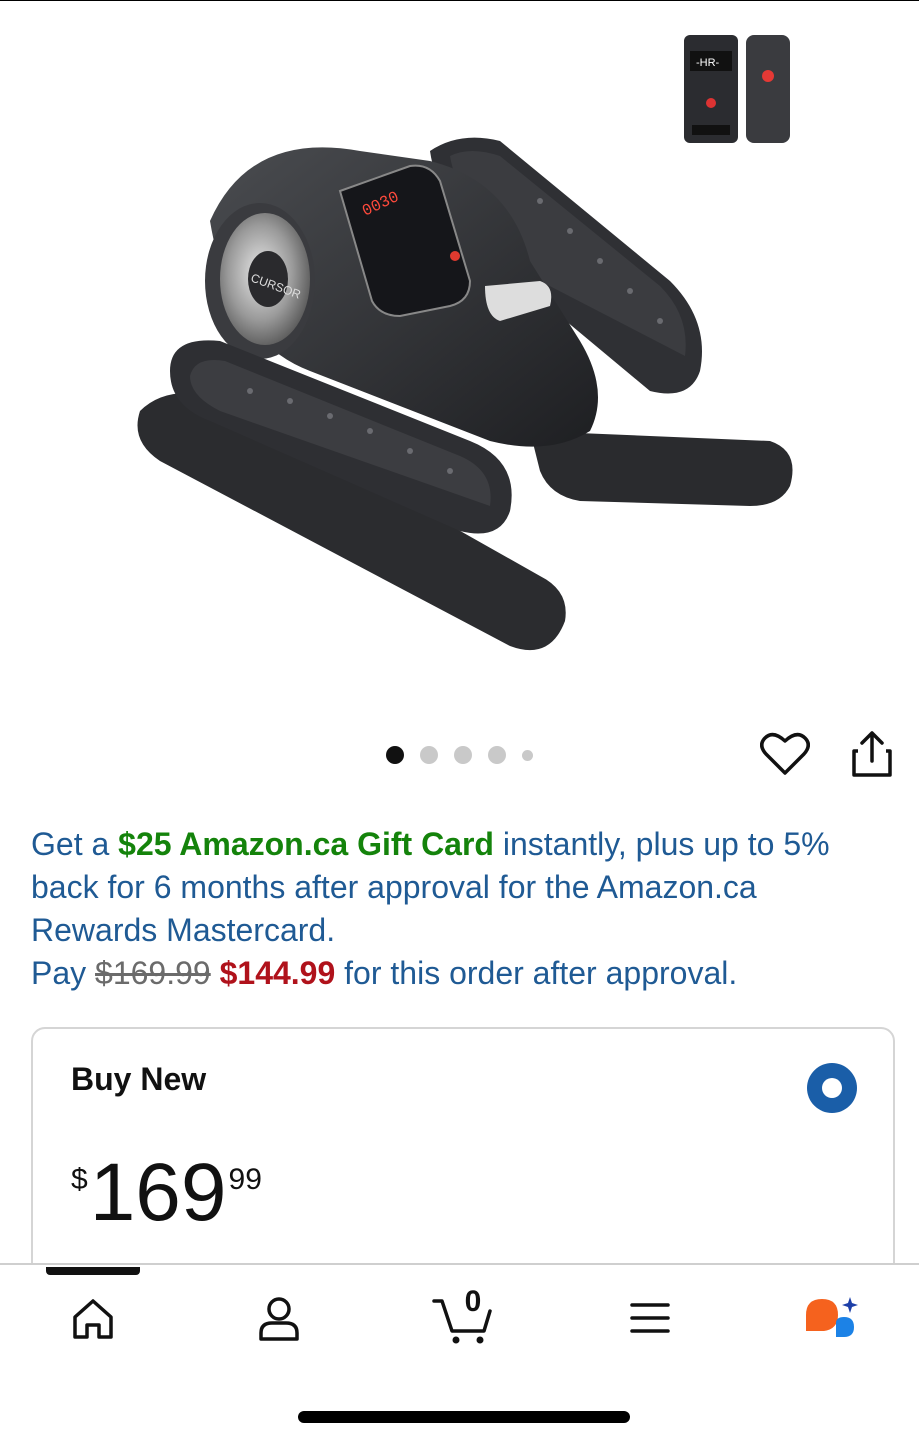  Describe the element at coordinates (464, 1417) in the screenshot. I see `home-indicator` at that location.